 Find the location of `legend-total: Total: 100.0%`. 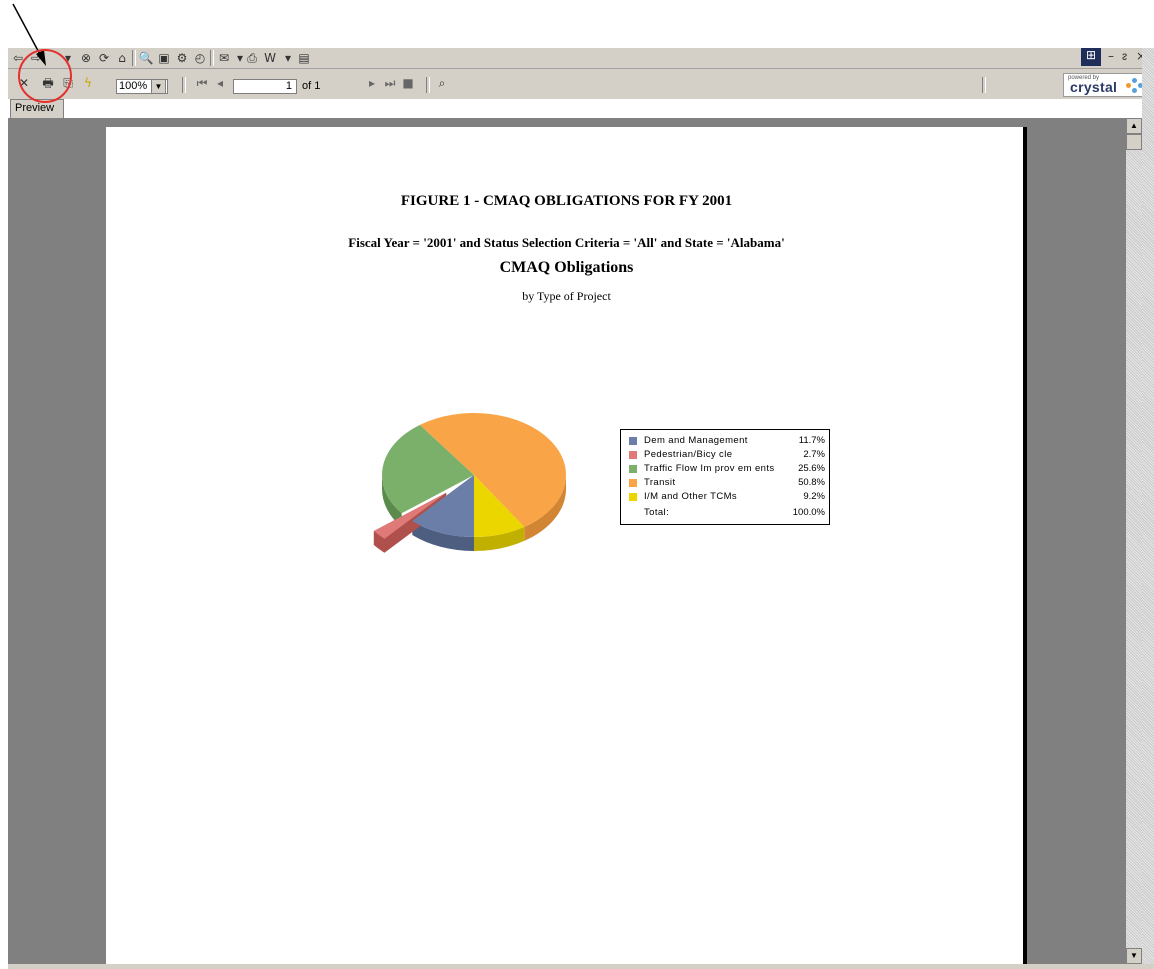

legend-total: Total: 100.0% is located at coordinates (727, 513).